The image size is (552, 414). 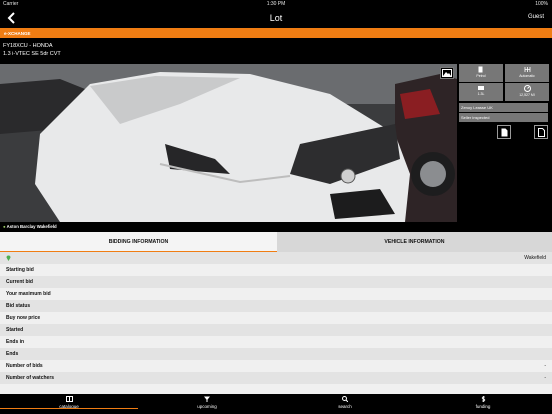 I want to click on gearbox-icon, so click(x=527, y=69).